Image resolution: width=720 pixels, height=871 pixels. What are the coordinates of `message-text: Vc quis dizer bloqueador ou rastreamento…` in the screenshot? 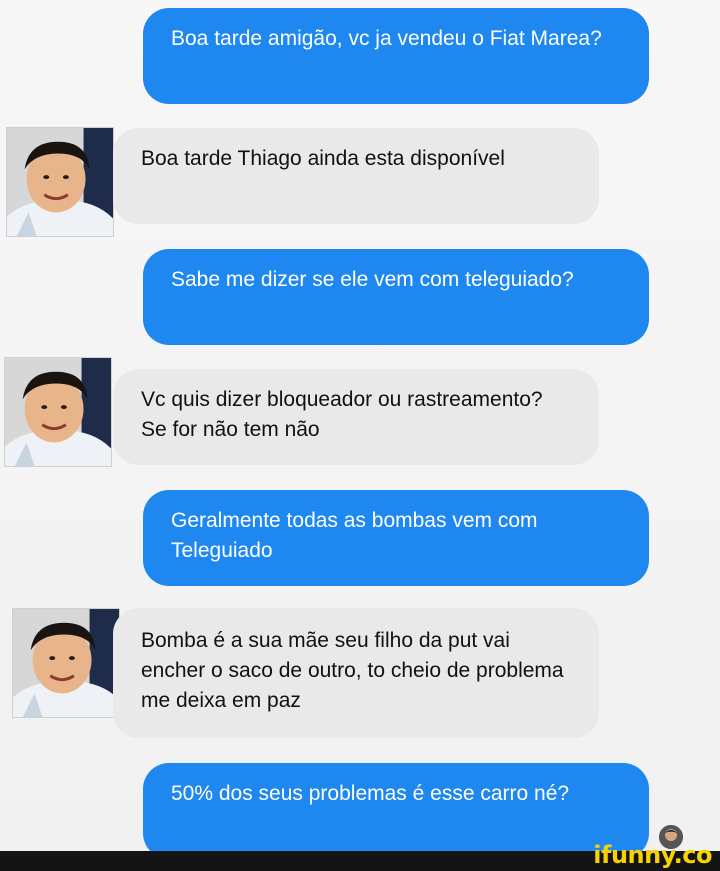 It's located at (342, 414).